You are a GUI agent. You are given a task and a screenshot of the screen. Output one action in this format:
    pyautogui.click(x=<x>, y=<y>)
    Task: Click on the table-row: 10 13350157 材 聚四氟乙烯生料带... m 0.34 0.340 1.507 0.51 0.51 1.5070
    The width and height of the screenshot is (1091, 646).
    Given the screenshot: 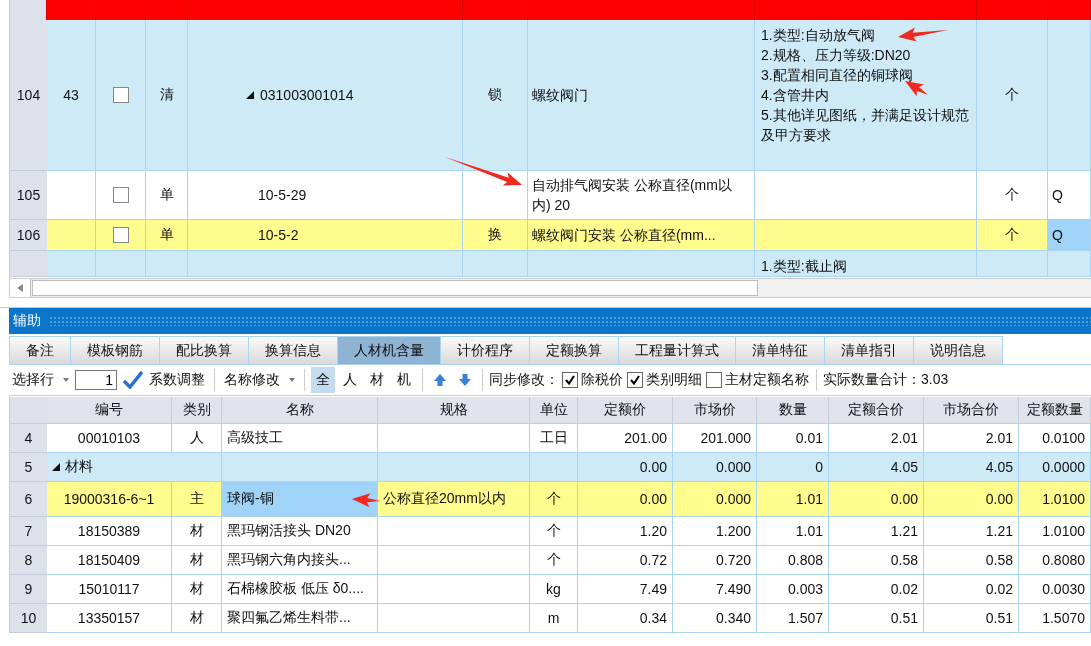 What is the action you would take?
    pyautogui.click(x=550, y=618)
    